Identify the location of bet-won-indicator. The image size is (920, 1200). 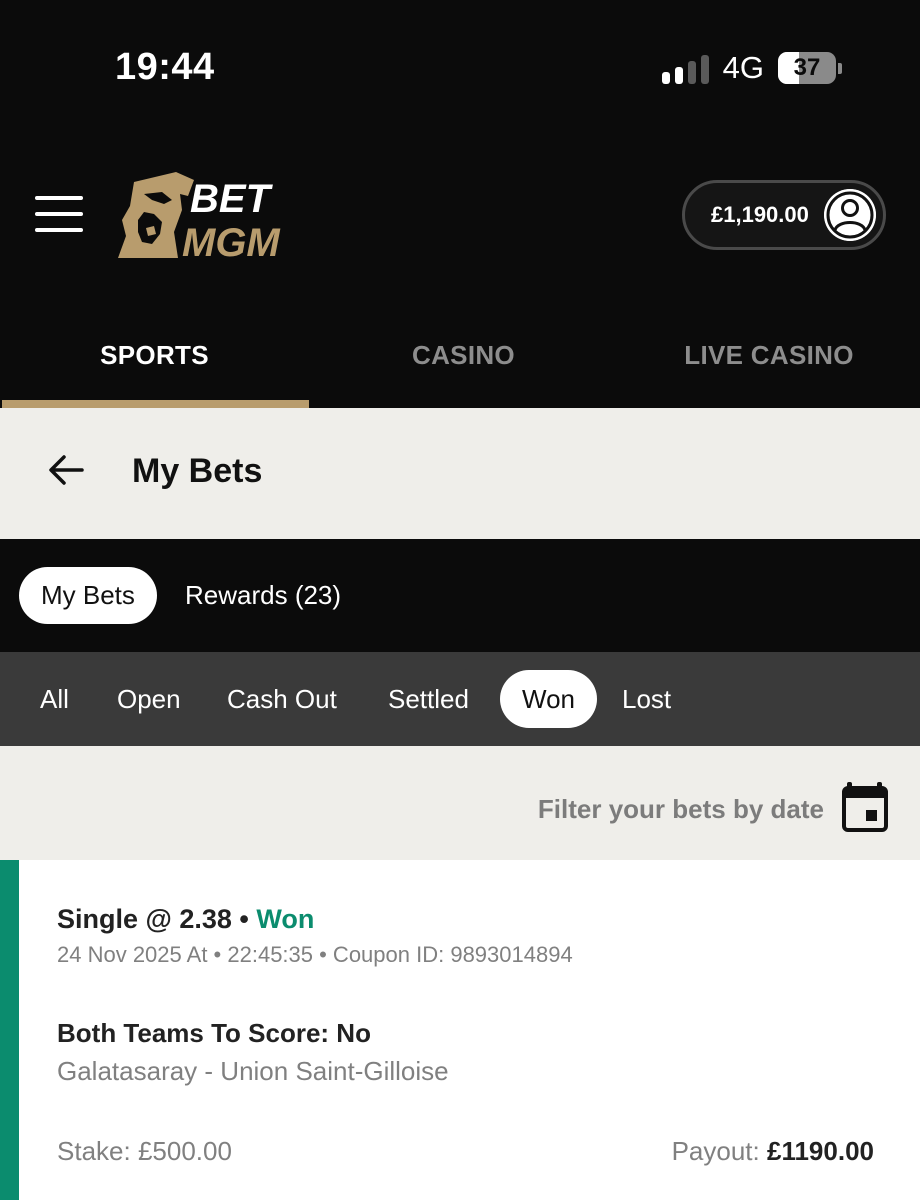
(9, 1030).